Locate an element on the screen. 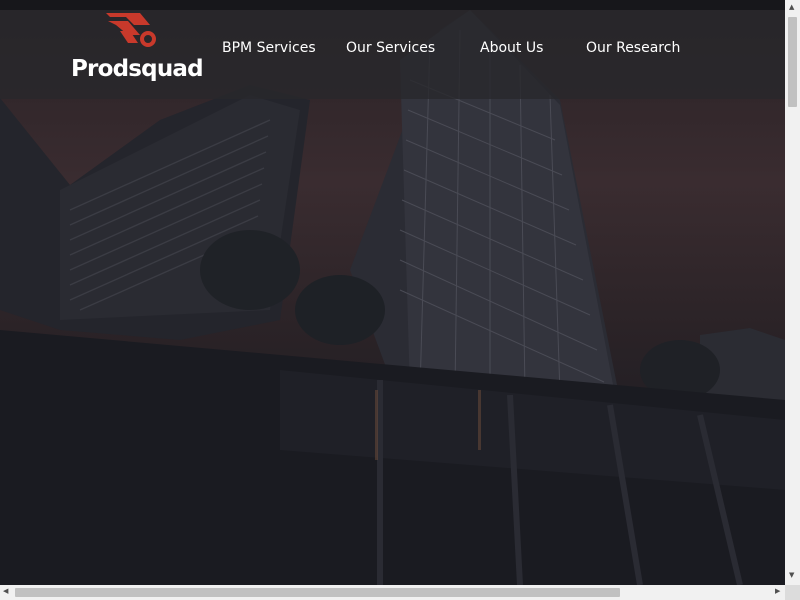  prodsquad-logo: Prodsquad is located at coordinates (137, 54).